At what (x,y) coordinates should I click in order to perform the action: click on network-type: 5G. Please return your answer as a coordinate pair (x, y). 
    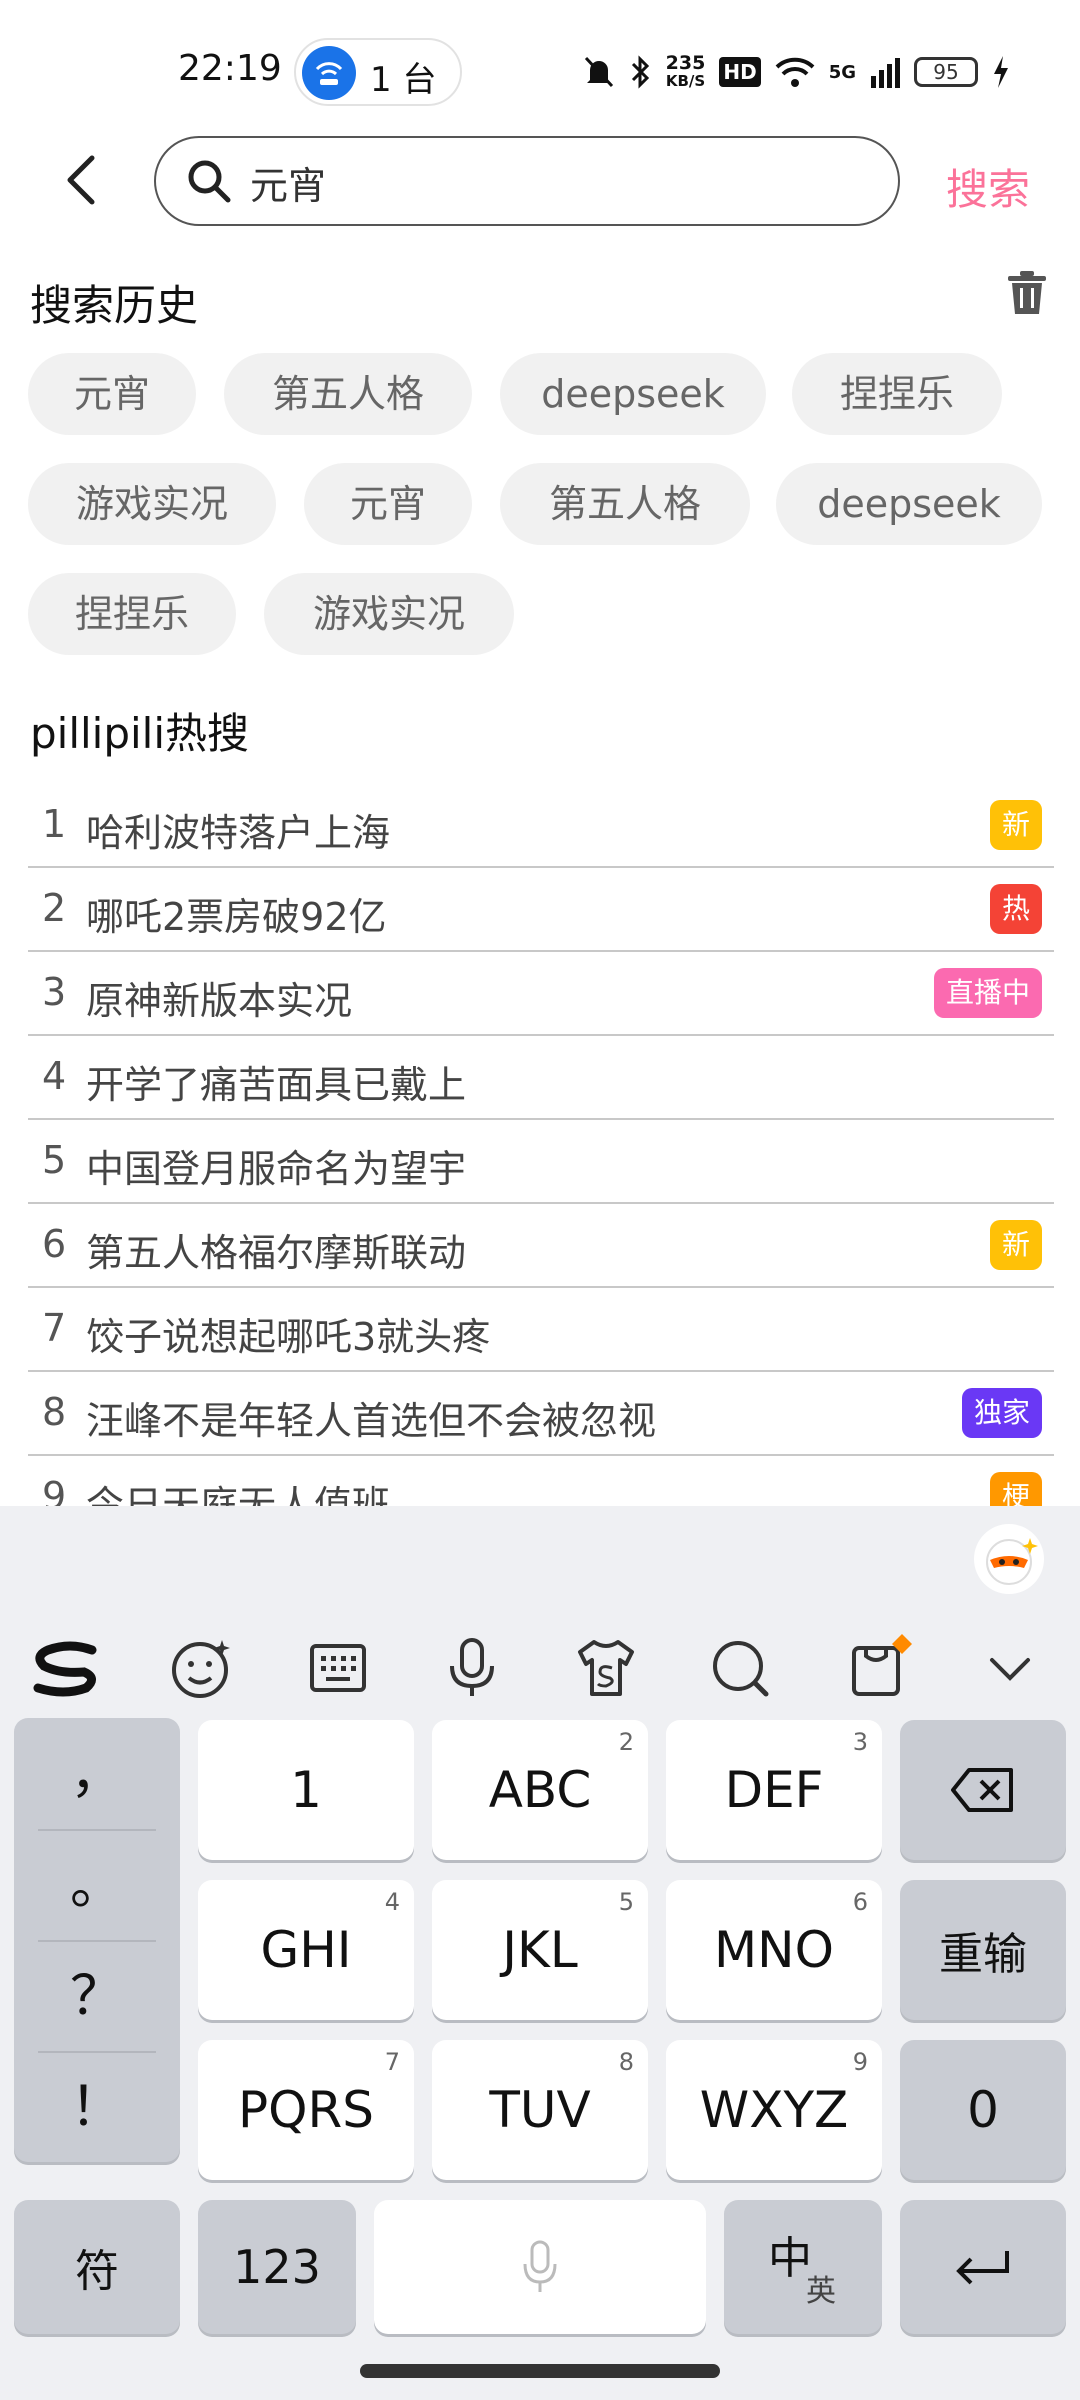
    Looking at the image, I should click on (842, 72).